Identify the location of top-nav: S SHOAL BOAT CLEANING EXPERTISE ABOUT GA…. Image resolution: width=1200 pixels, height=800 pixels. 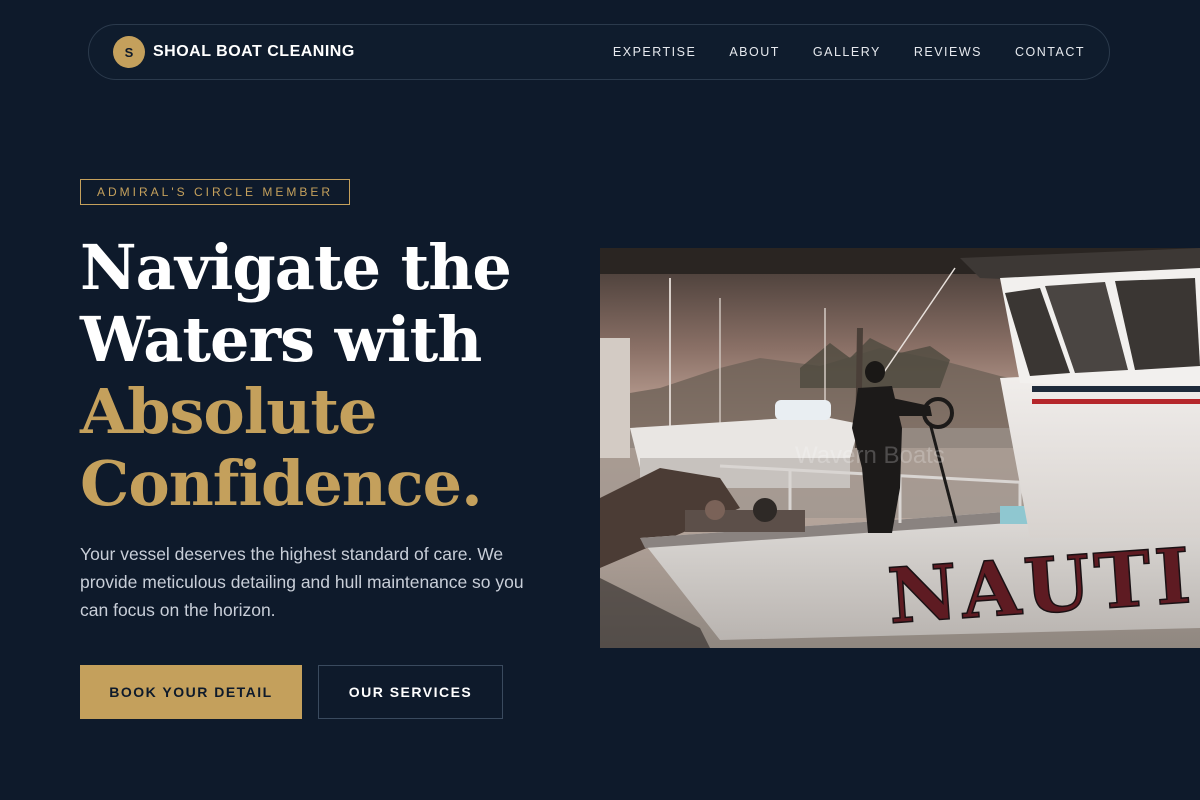
(599, 52).